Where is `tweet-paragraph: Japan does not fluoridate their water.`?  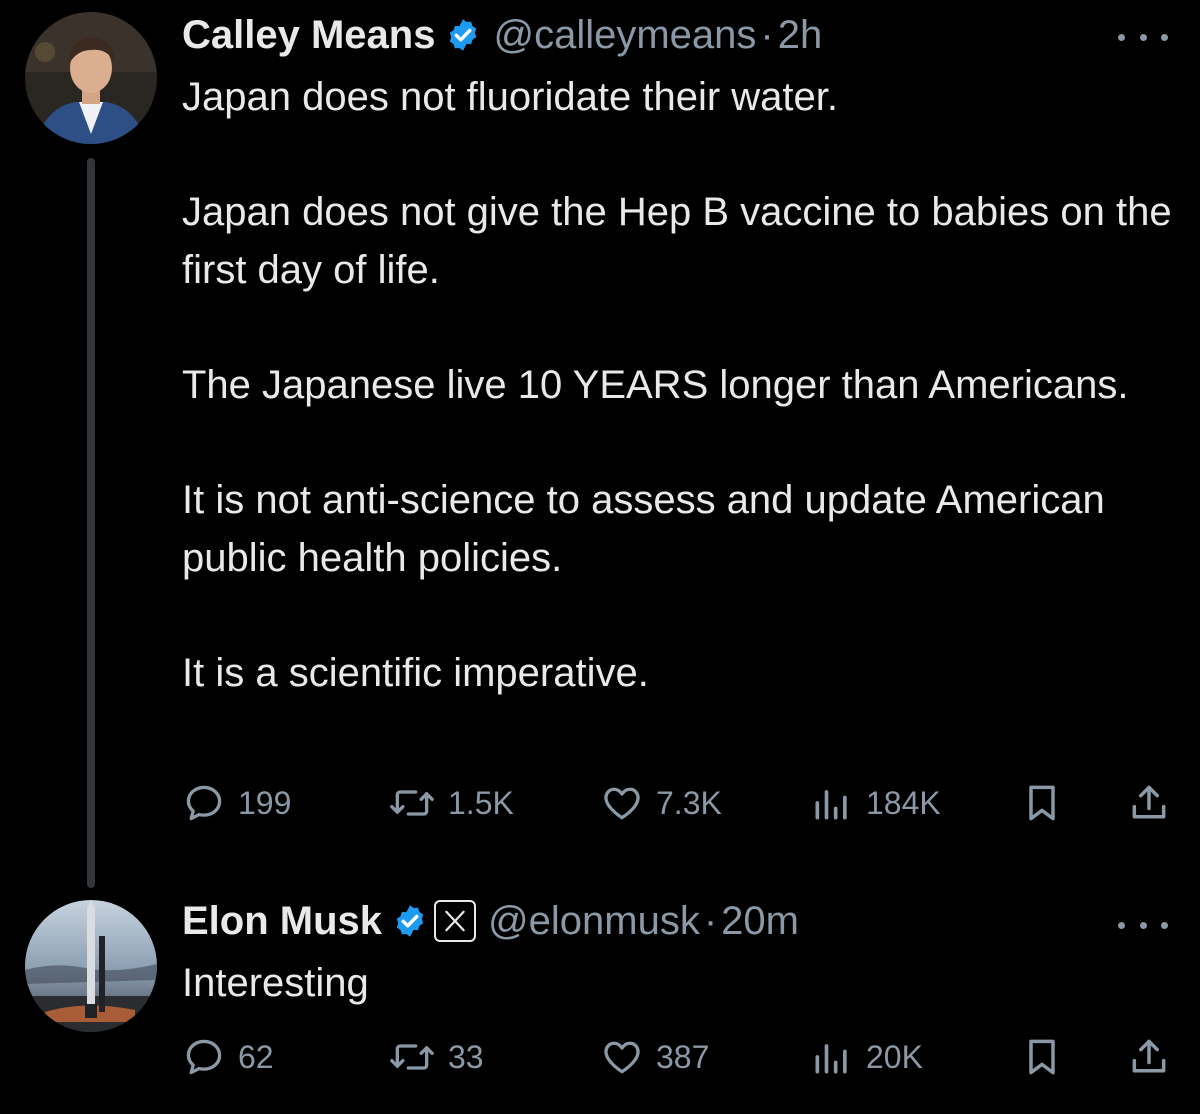
tweet-paragraph: Japan does not fluoridate their water. is located at coordinates (510, 97).